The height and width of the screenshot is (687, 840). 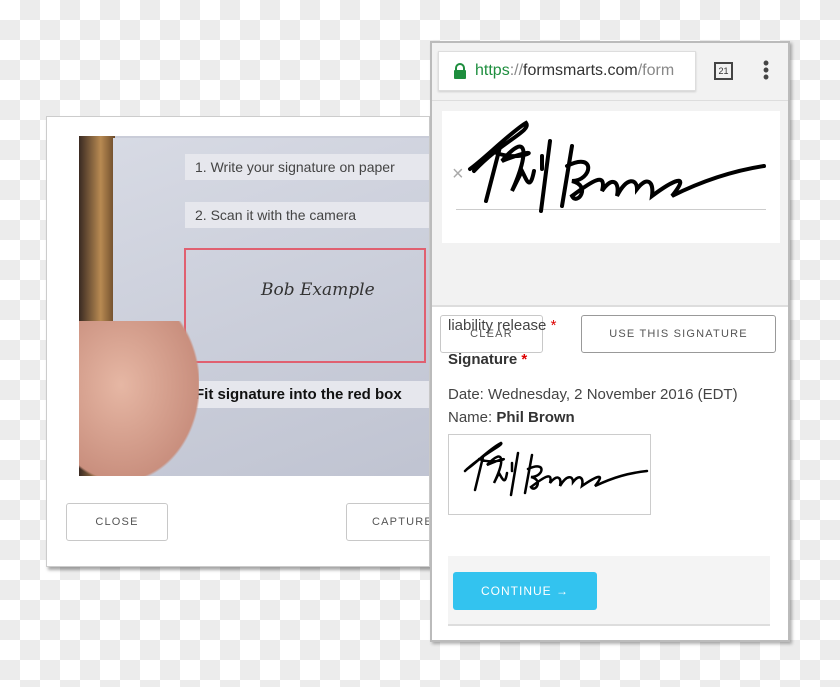 What do you see at coordinates (460, 71) in the screenshot?
I see `lock-icon` at bounding box center [460, 71].